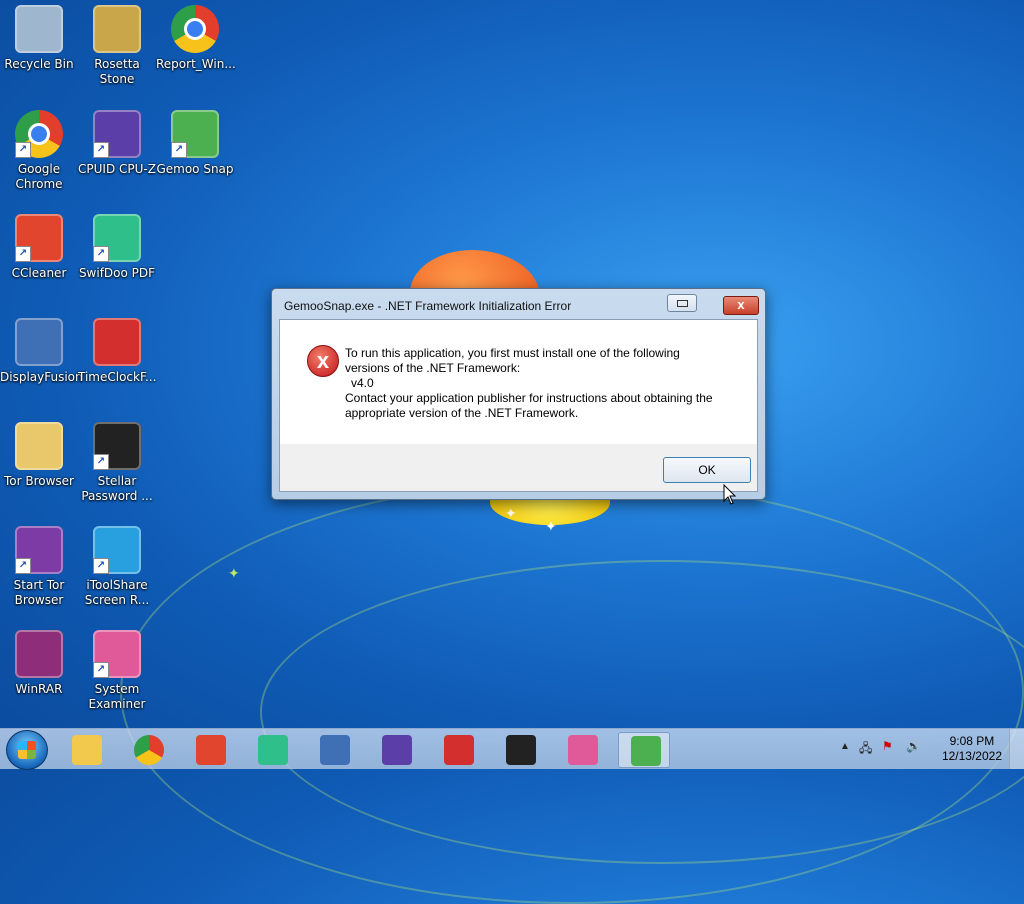 This screenshot has width=1024, height=904. What do you see at coordinates (117, 169) in the screenshot?
I see `desktop-icon-label: CPUID CPU-Z` at bounding box center [117, 169].